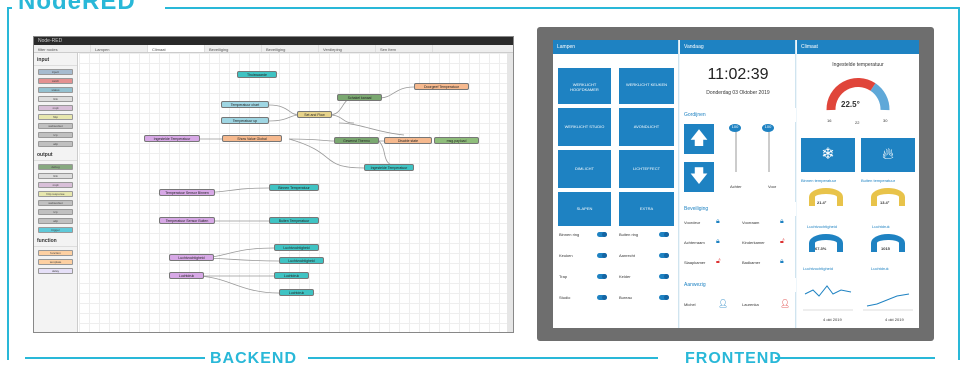  What do you see at coordinates (294, 187) in the screenshot?
I see `flow-node: Binnen Temperatuur` at bounding box center [294, 187].